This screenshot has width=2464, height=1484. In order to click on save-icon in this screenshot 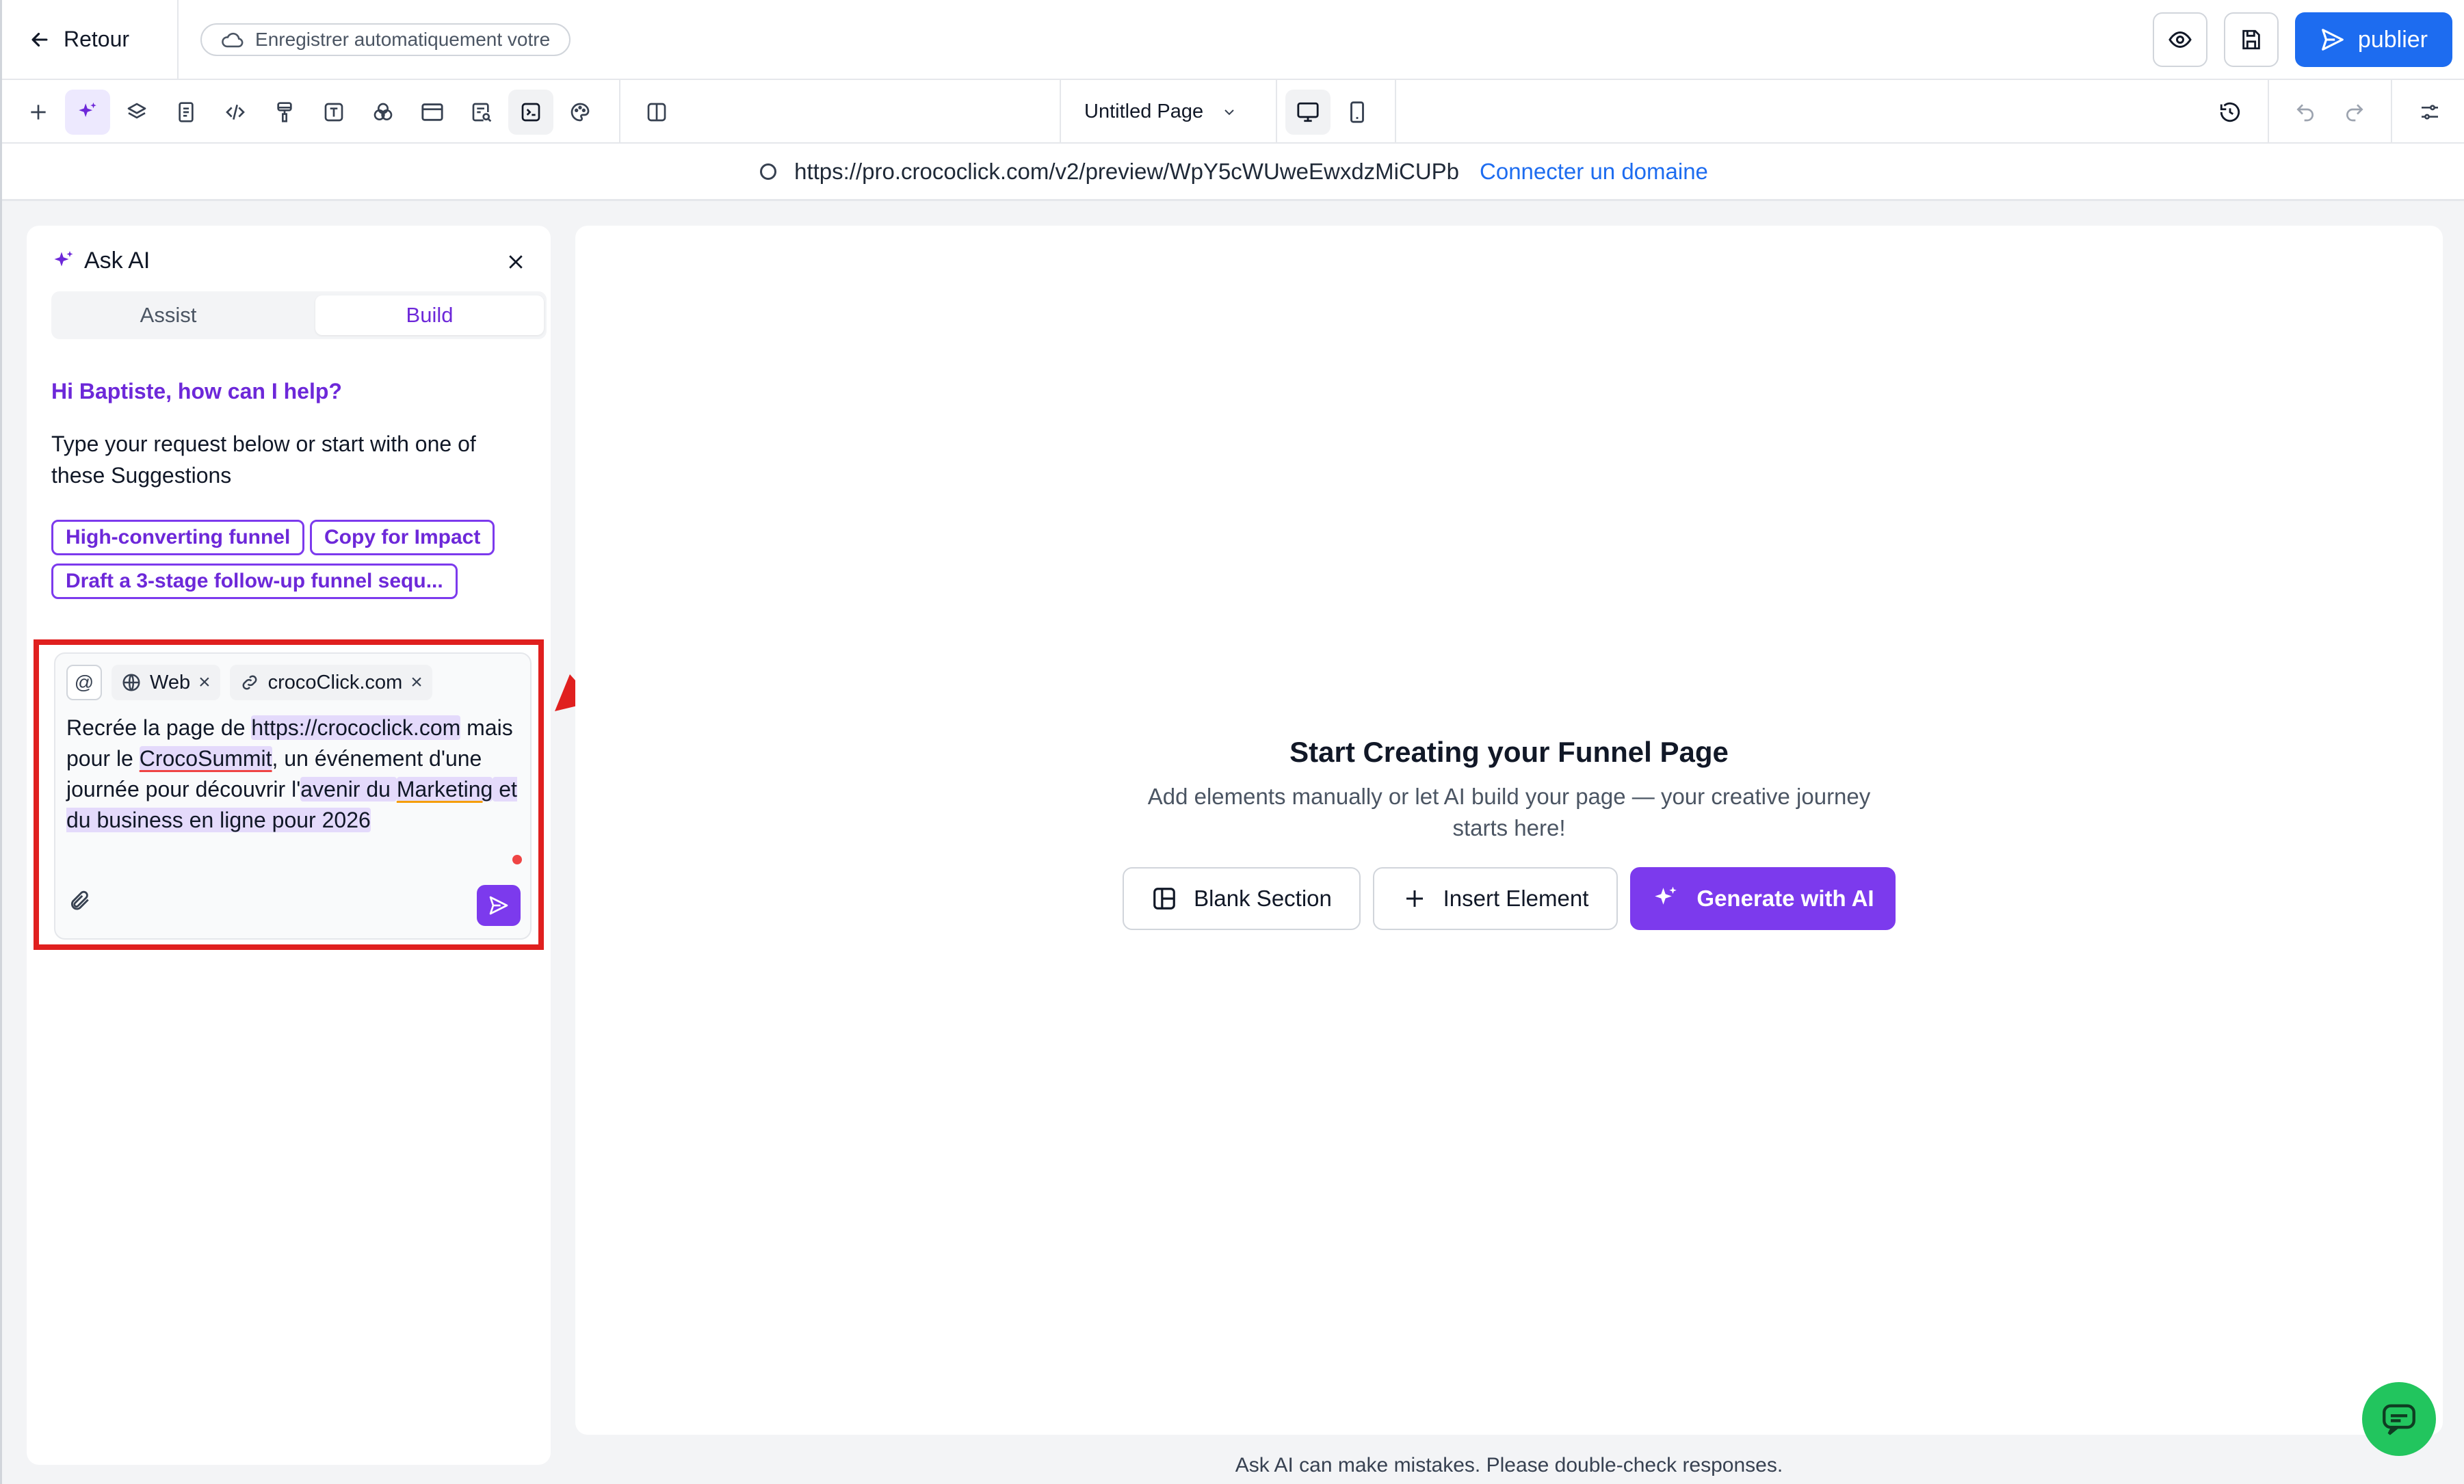, I will do `click(2251, 39)`.